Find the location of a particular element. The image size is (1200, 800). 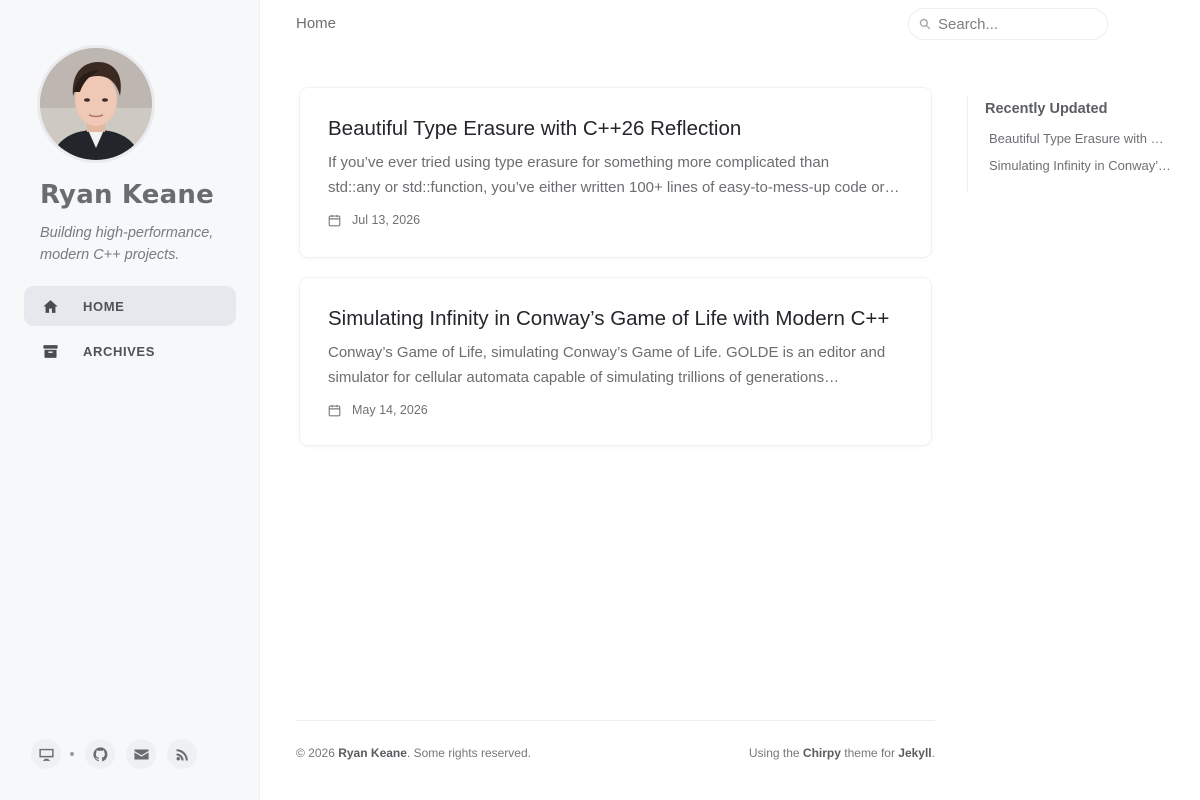

search-icon is located at coordinates (925, 24).